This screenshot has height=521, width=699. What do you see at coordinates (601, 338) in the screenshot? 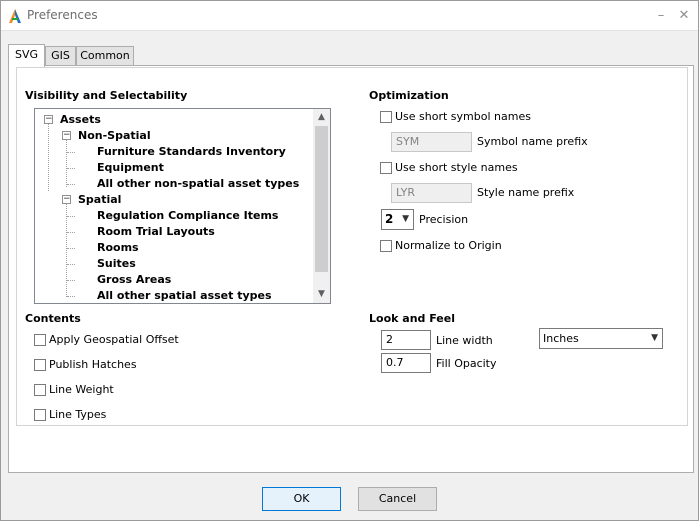
I see `units-select: Inches ▼` at bounding box center [601, 338].